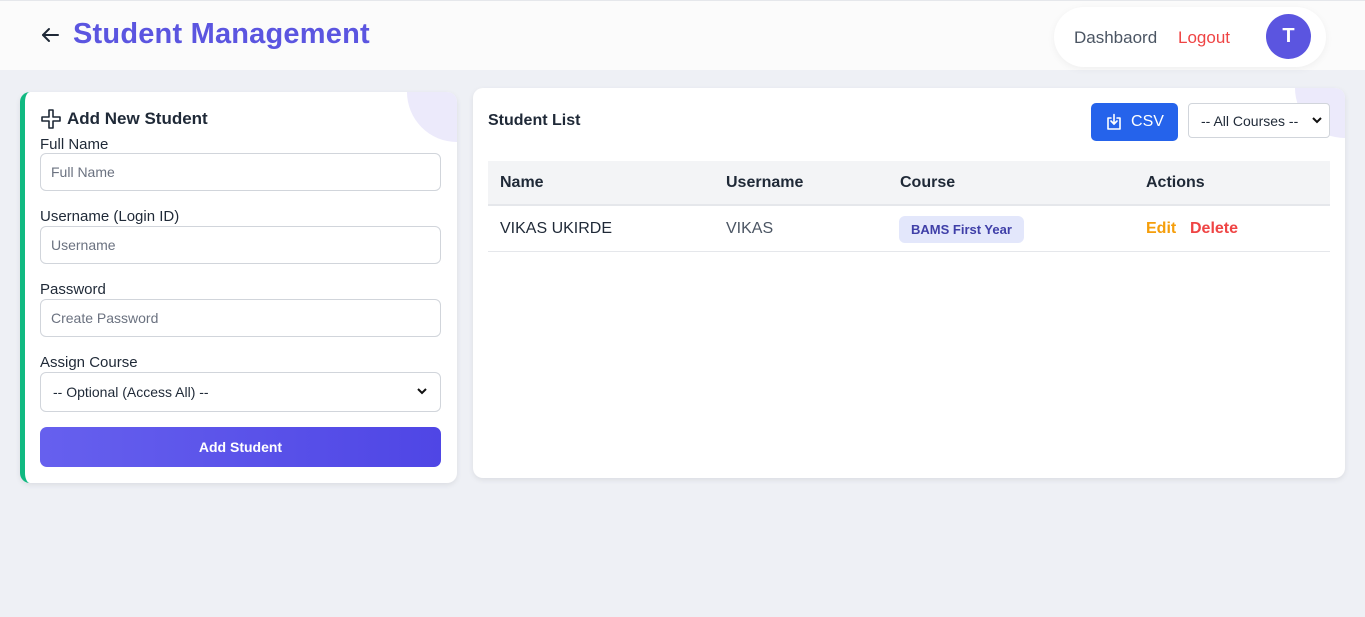  Describe the element at coordinates (240, 172) in the screenshot. I see `full-name-input` at that location.